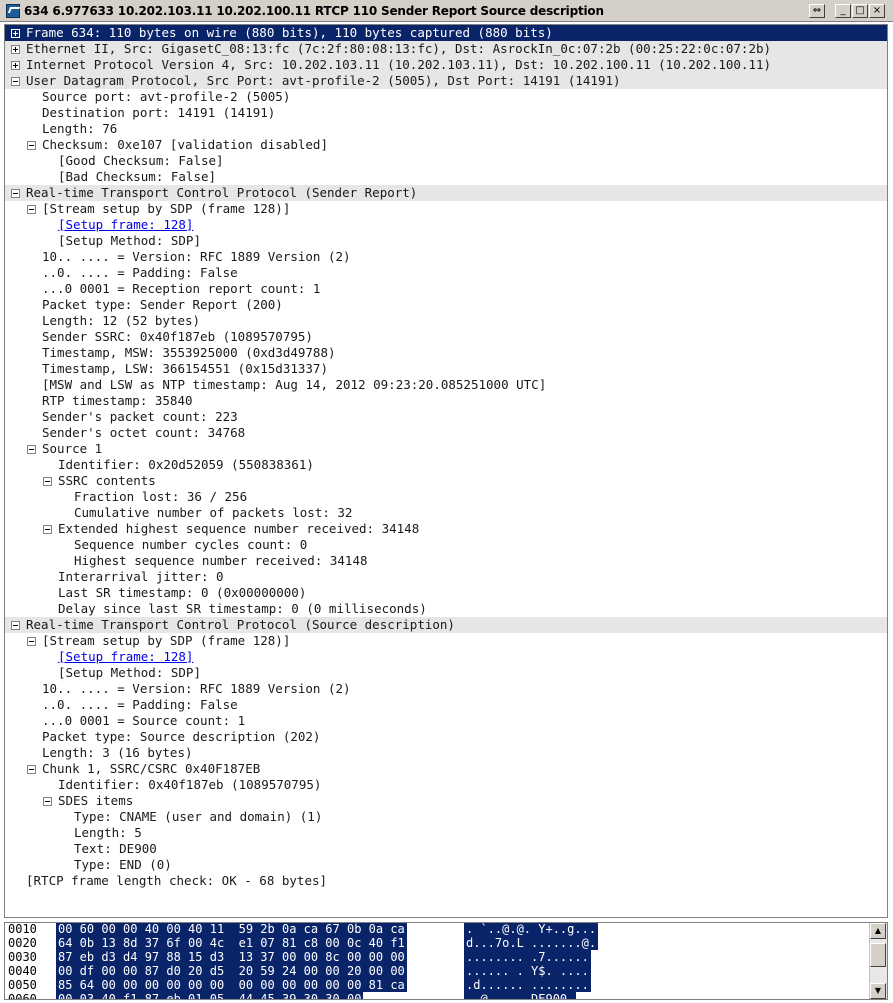 This screenshot has width=893, height=1003. Describe the element at coordinates (96, 800) in the screenshot. I see `tree-row-label: SDES items` at that location.